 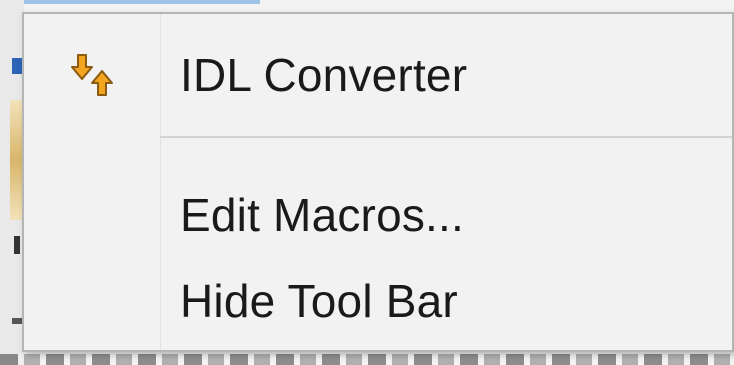 What do you see at coordinates (324, 75) in the screenshot?
I see `menu-item-label: IDL Converter` at bounding box center [324, 75].